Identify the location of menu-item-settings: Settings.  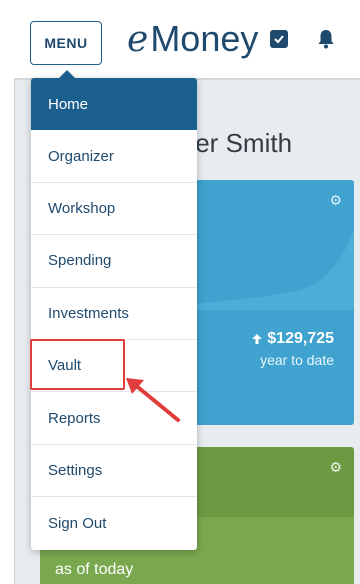
(114, 471).